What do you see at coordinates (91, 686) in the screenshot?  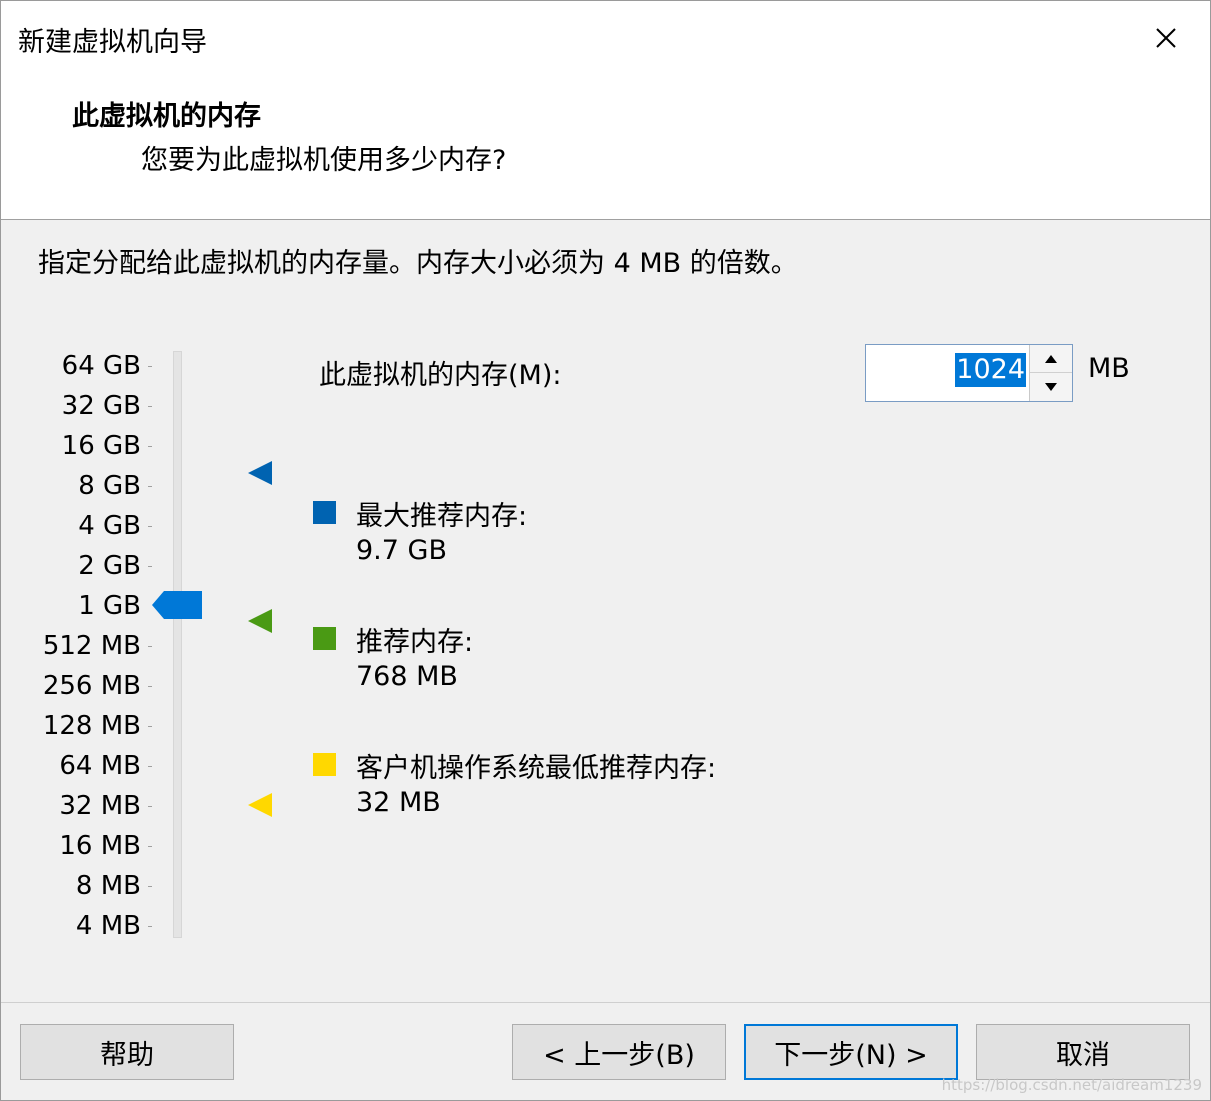 I see `scale-label: 256 MB` at bounding box center [91, 686].